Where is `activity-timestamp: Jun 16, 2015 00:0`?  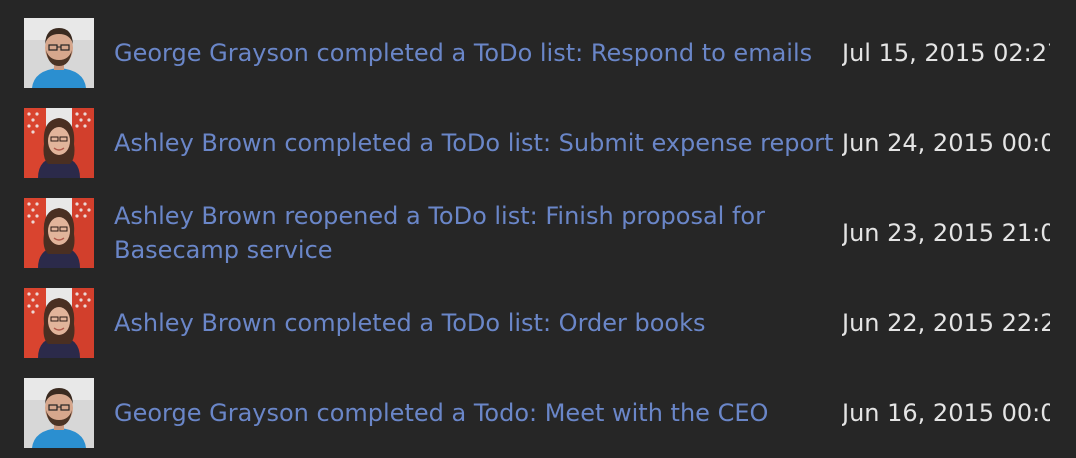
activity-timestamp: Jun 16, 2015 00:0 is located at coordinates (946, 413).